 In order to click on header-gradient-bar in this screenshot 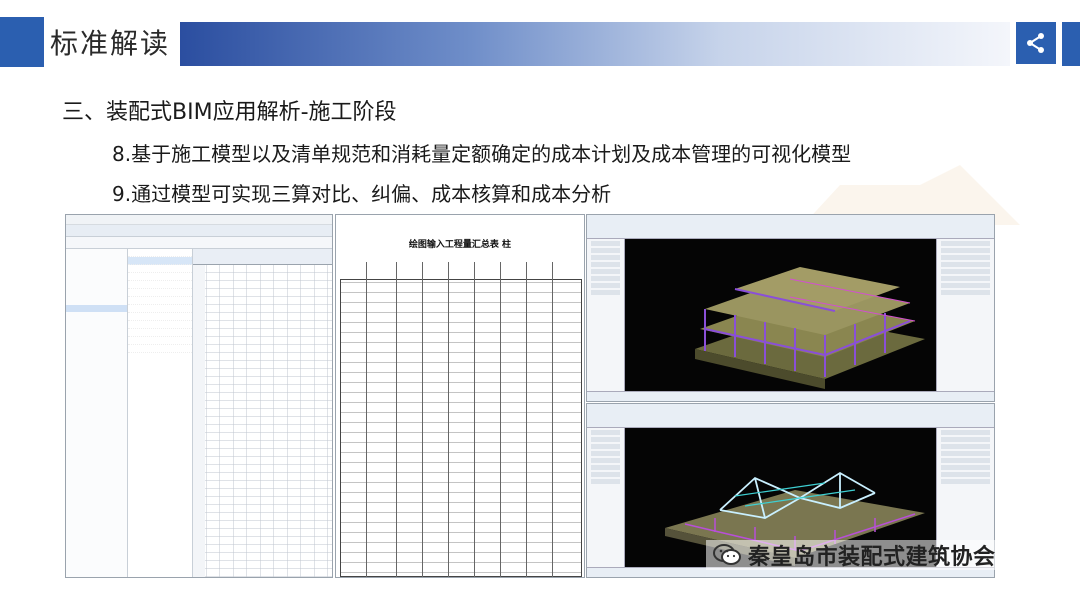, I will do `click(595, 44)`.